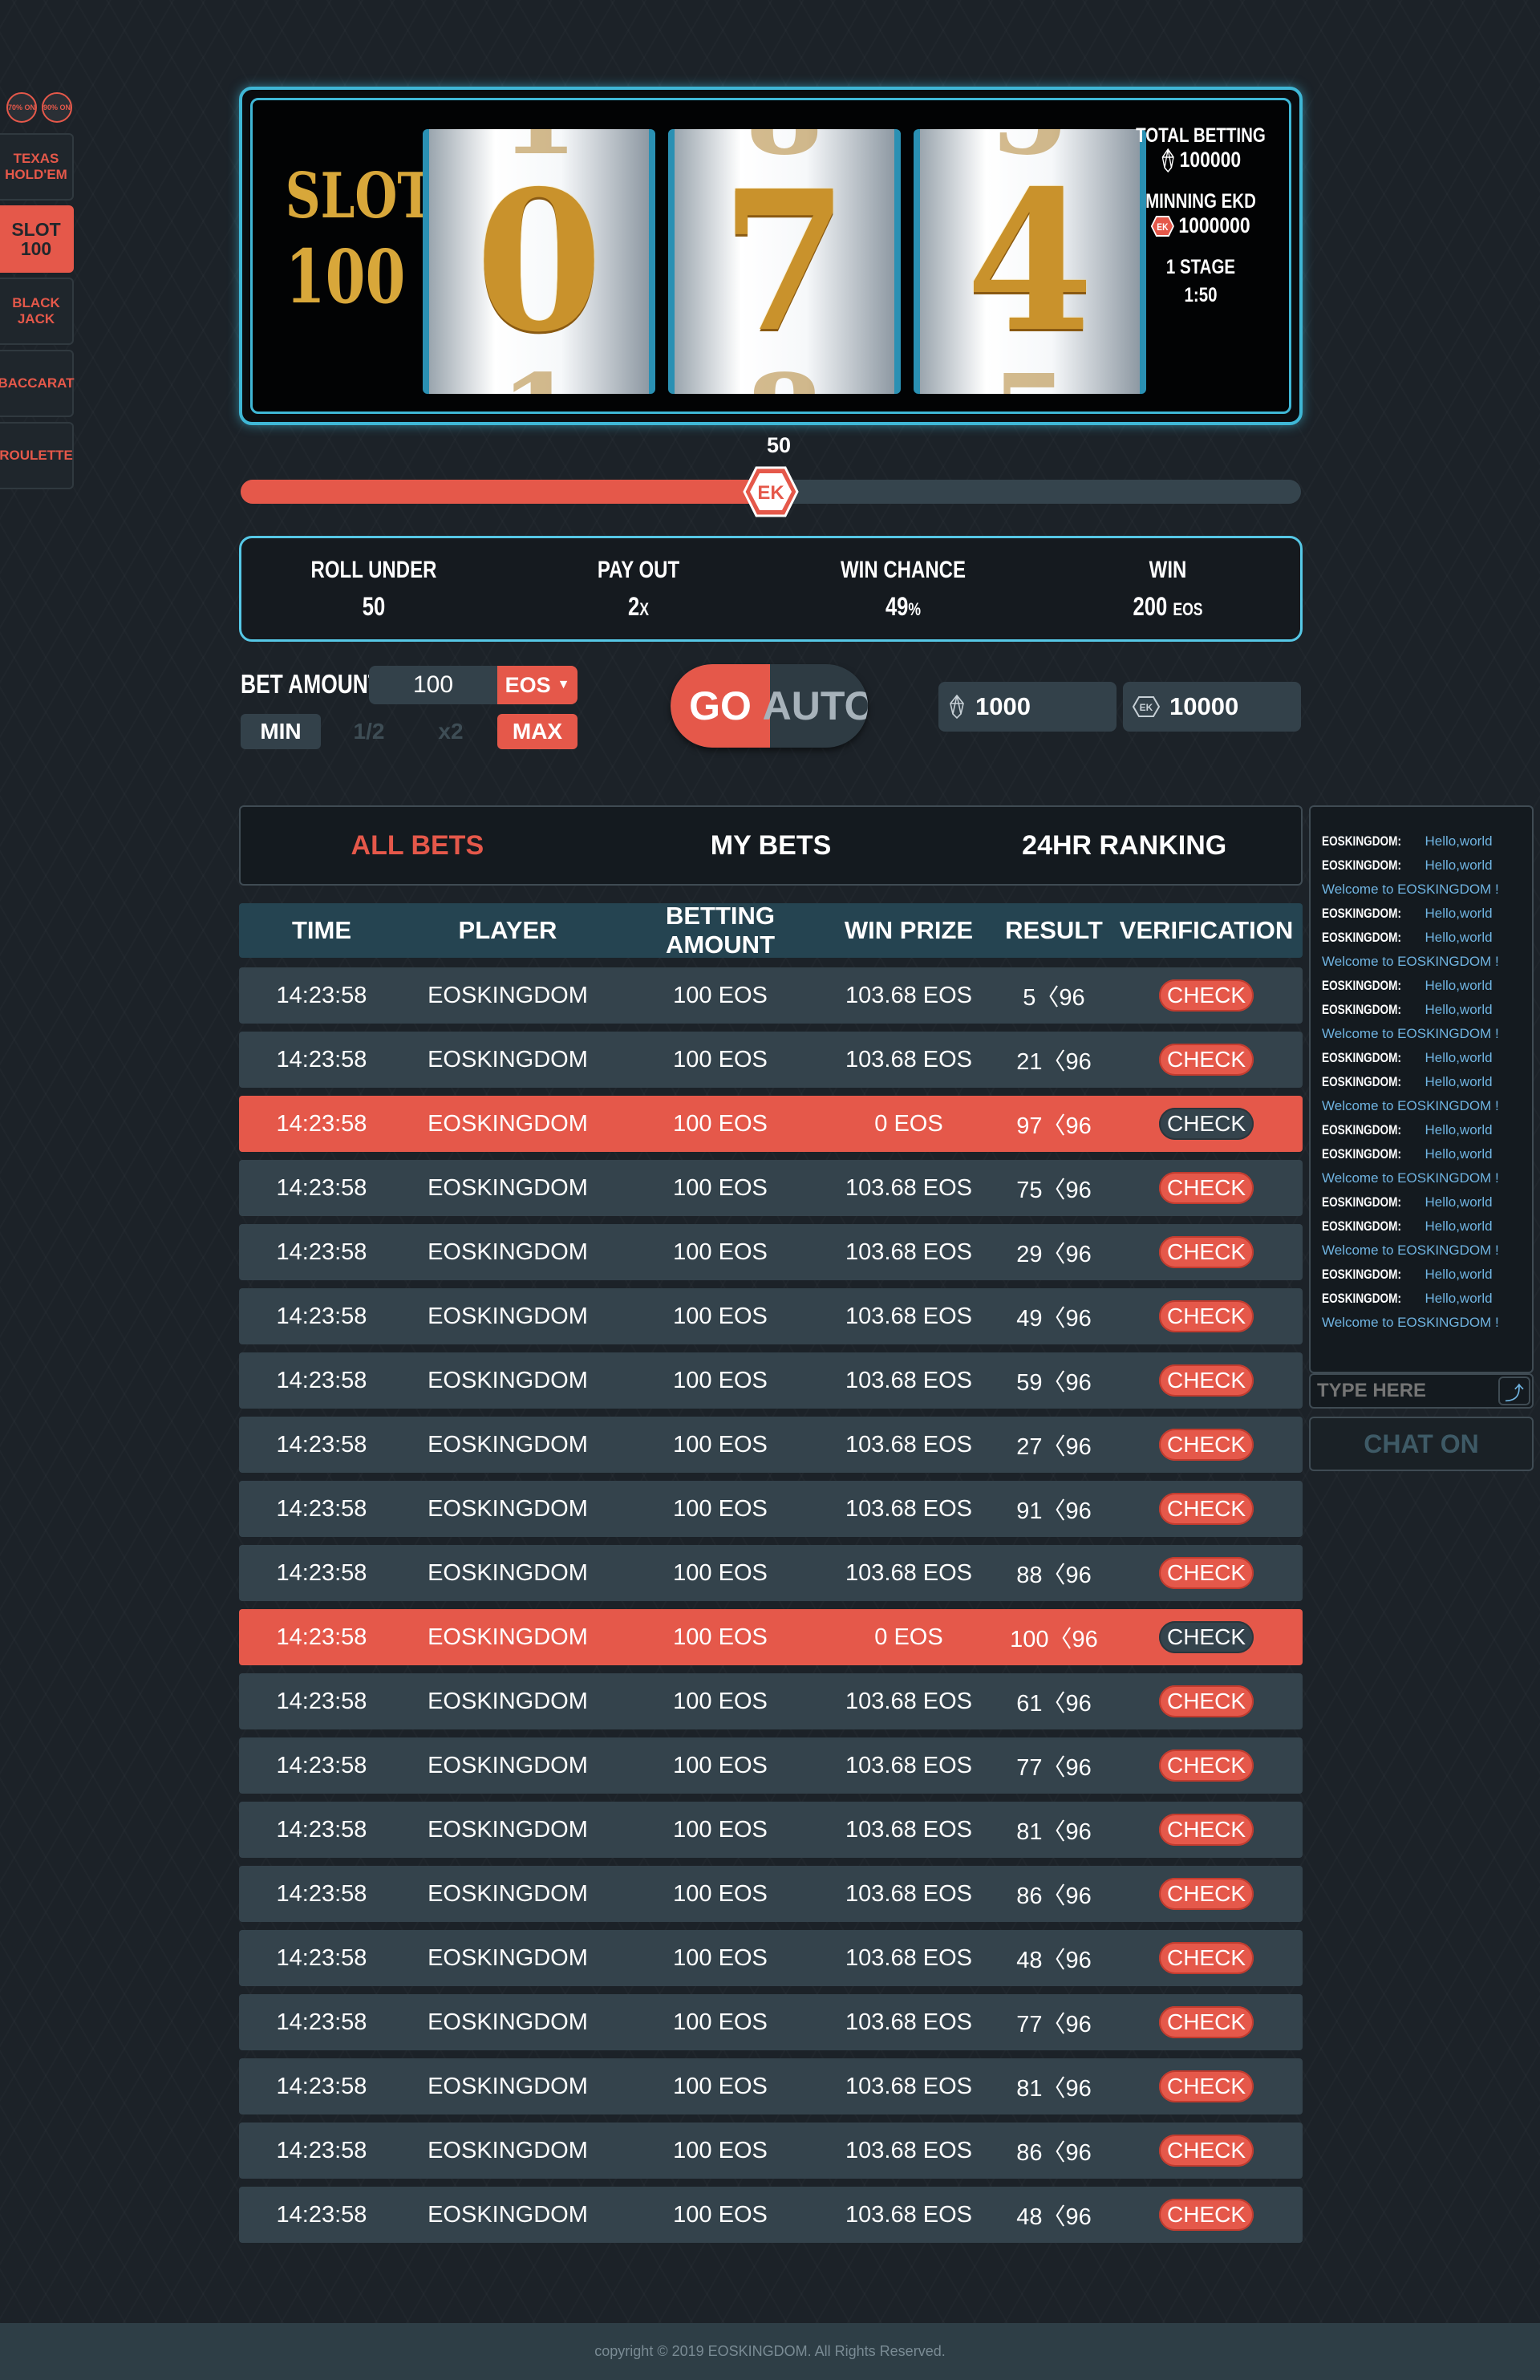  I want to click on go-button: GO, so click(720, 706).